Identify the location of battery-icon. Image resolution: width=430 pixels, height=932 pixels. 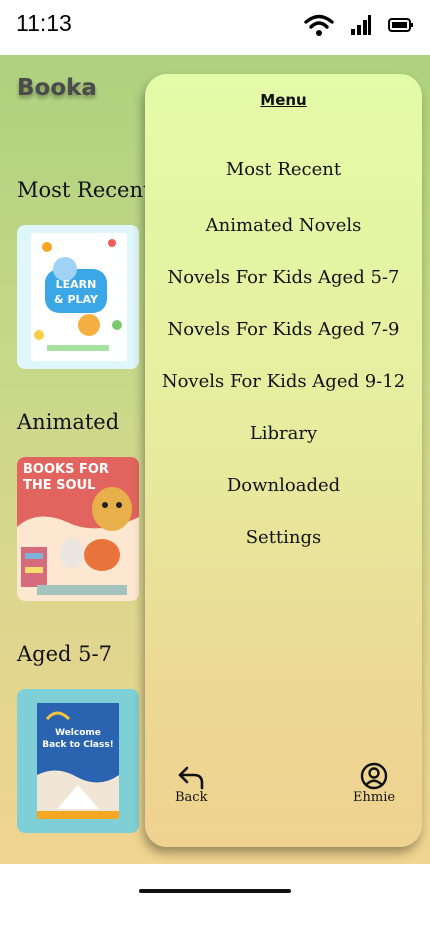
(400, 25).